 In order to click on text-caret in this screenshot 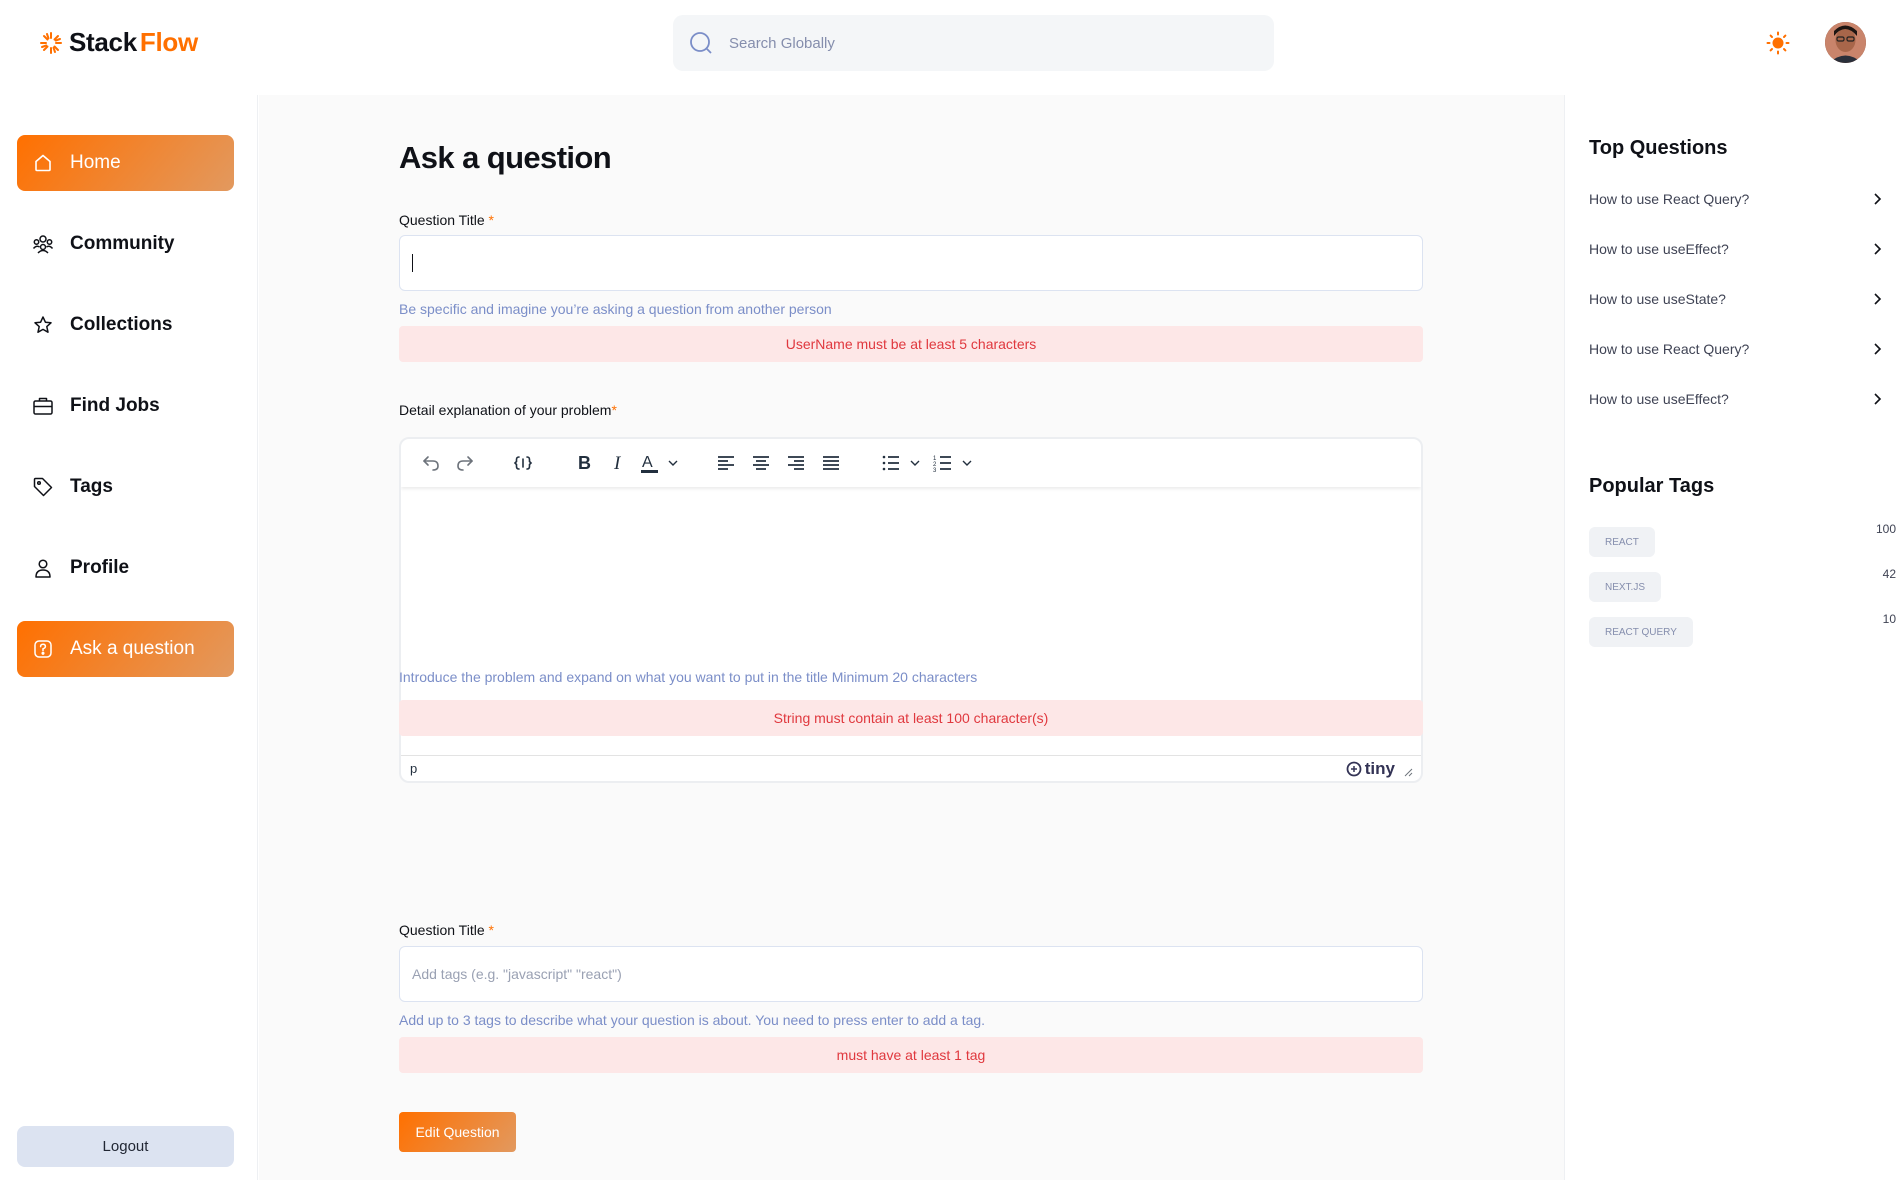, I will do `click(412, 263)`.